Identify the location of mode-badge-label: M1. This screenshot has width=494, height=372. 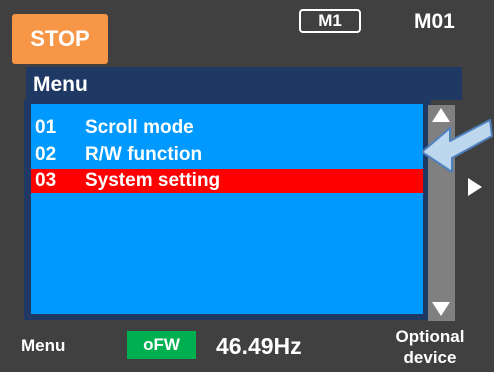
(330, 20).